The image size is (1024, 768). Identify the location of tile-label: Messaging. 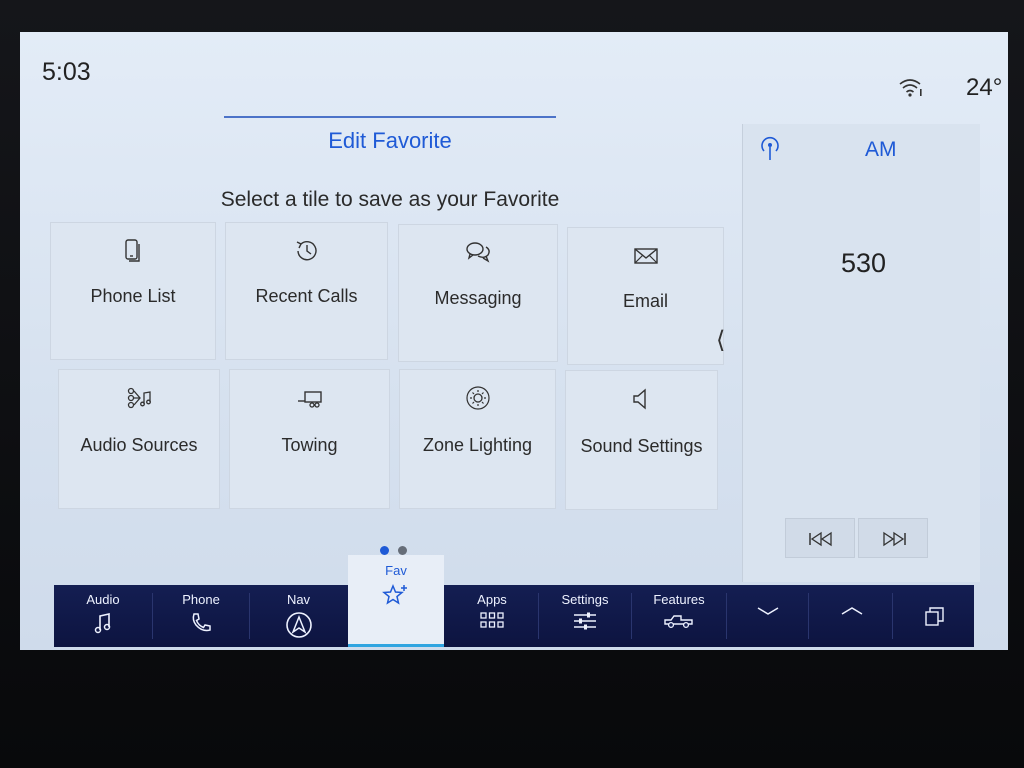
(478, 298).